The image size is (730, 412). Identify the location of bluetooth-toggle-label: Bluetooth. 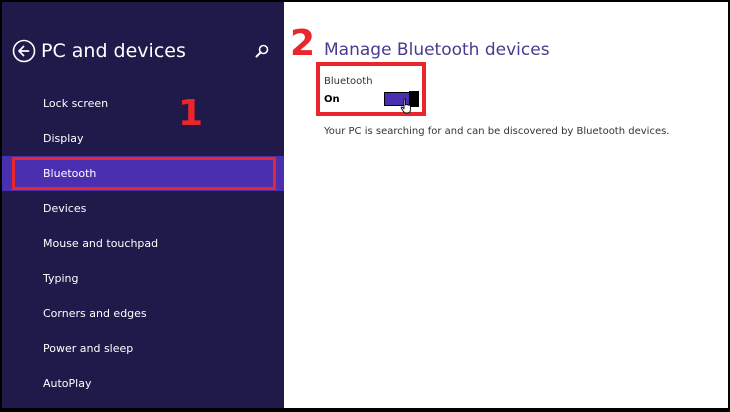
(348, 81).